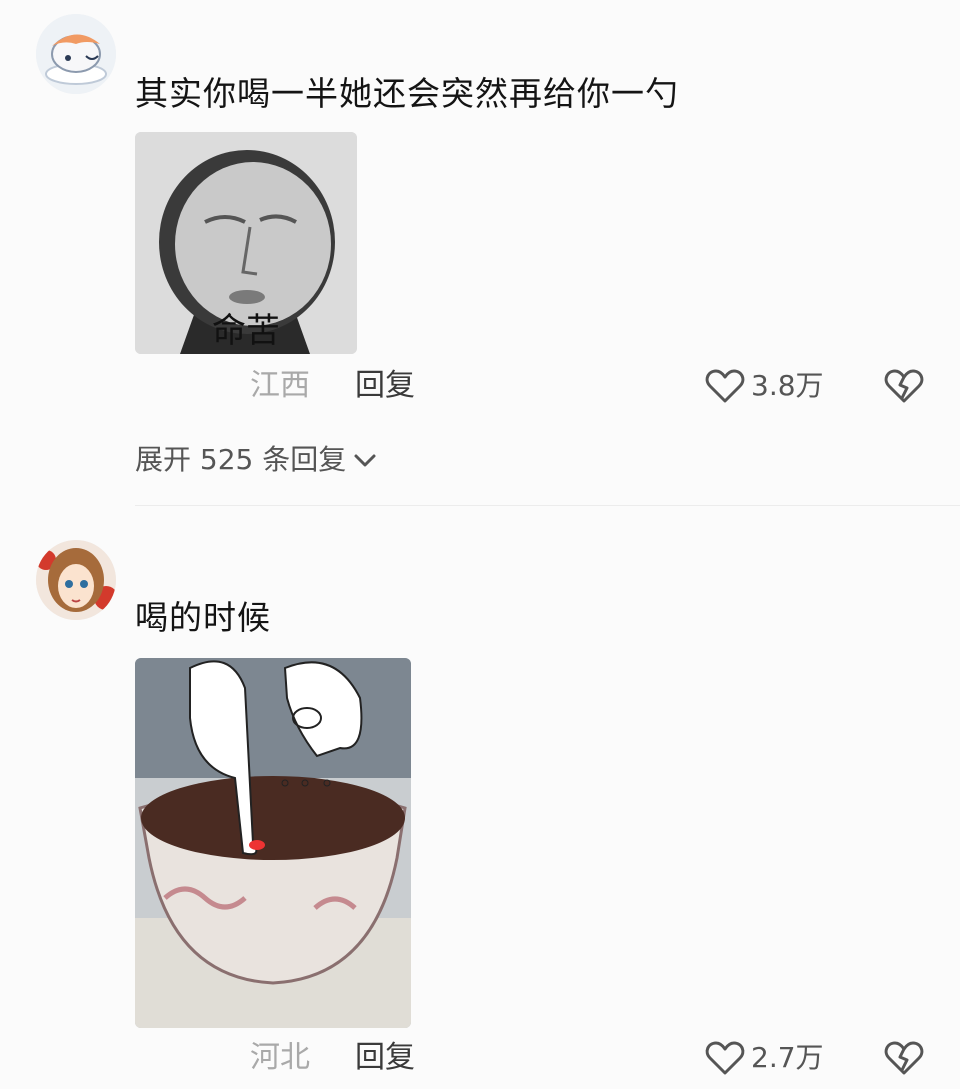 The width and height of the screenshot is (960, 1089). I want to click on like-count: 3.8万, so click(787, 385).